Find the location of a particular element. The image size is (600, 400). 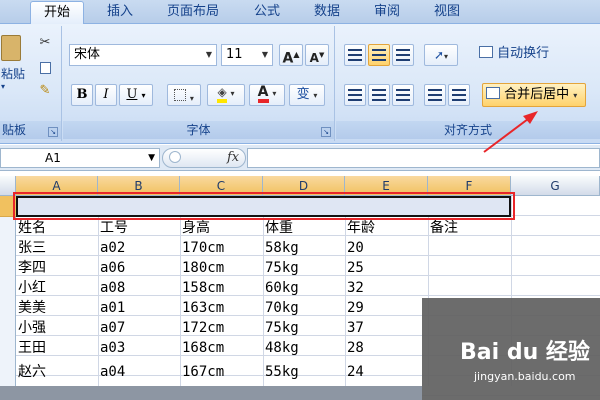

annotation-arrow is located at coordinates (508, 134).